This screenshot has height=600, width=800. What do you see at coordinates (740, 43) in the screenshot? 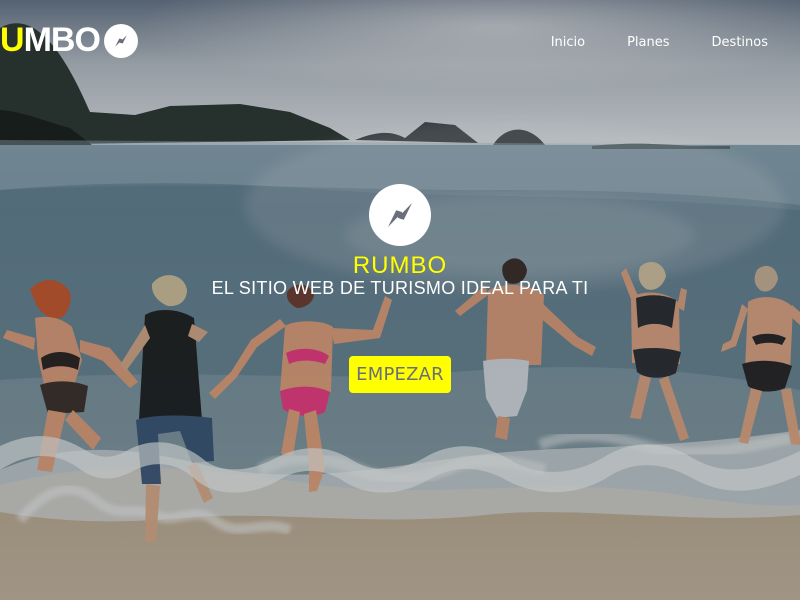
I see `nav-link-destinos: Destinos` at bounding box center [740, 43].